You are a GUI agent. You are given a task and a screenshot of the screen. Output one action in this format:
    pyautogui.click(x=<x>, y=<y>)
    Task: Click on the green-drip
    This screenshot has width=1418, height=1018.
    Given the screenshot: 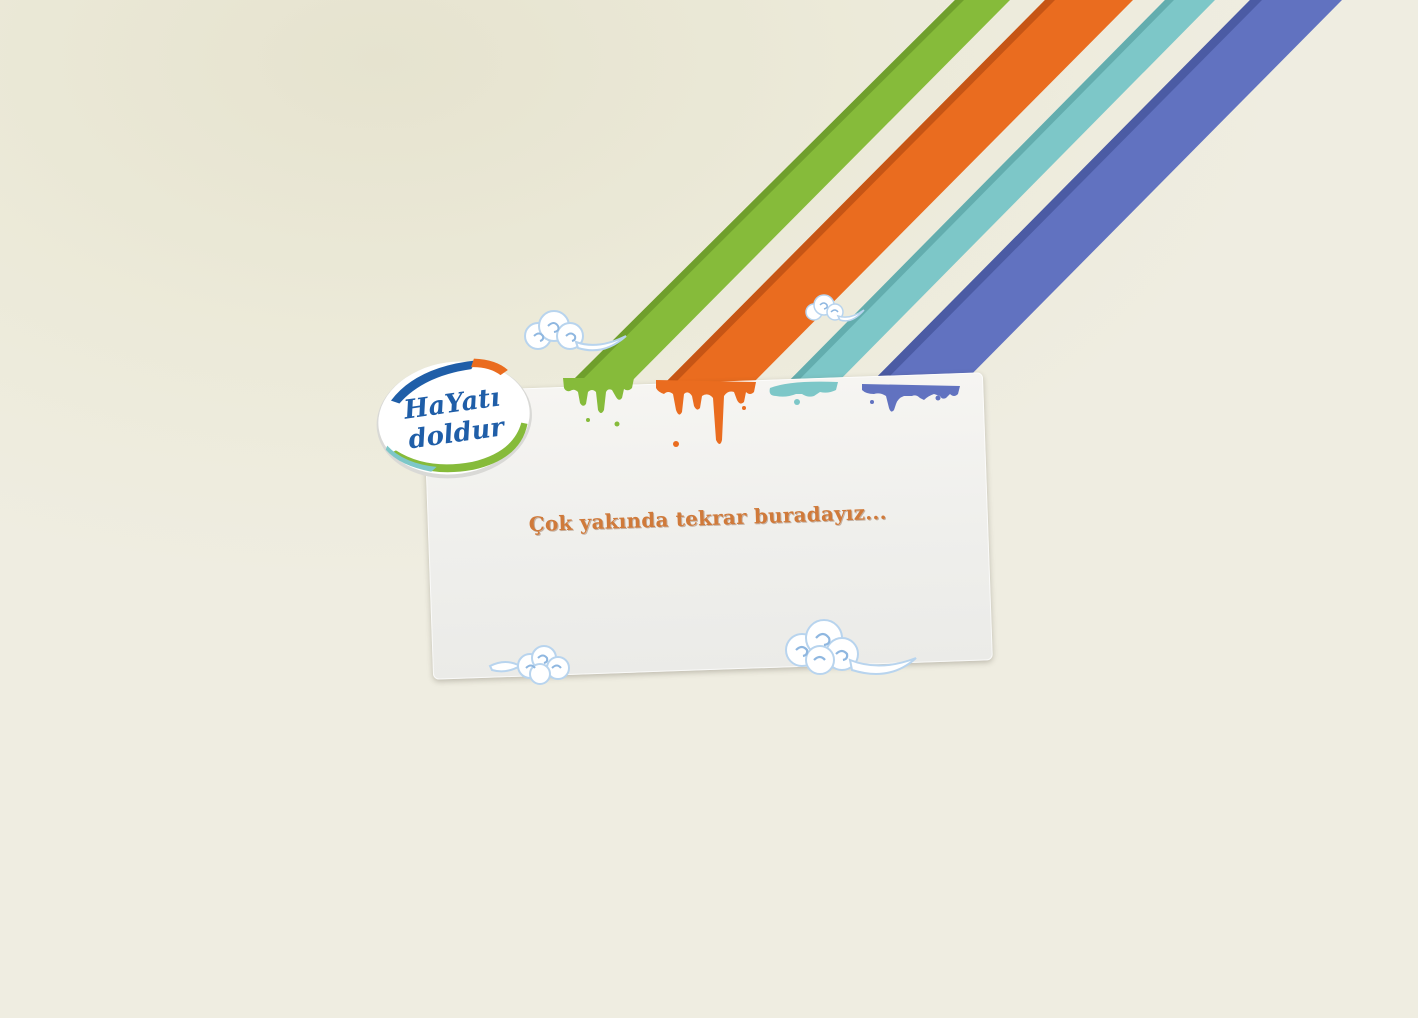 What is the action you would take?
    pyautogui.click(x=598, y=402)
    